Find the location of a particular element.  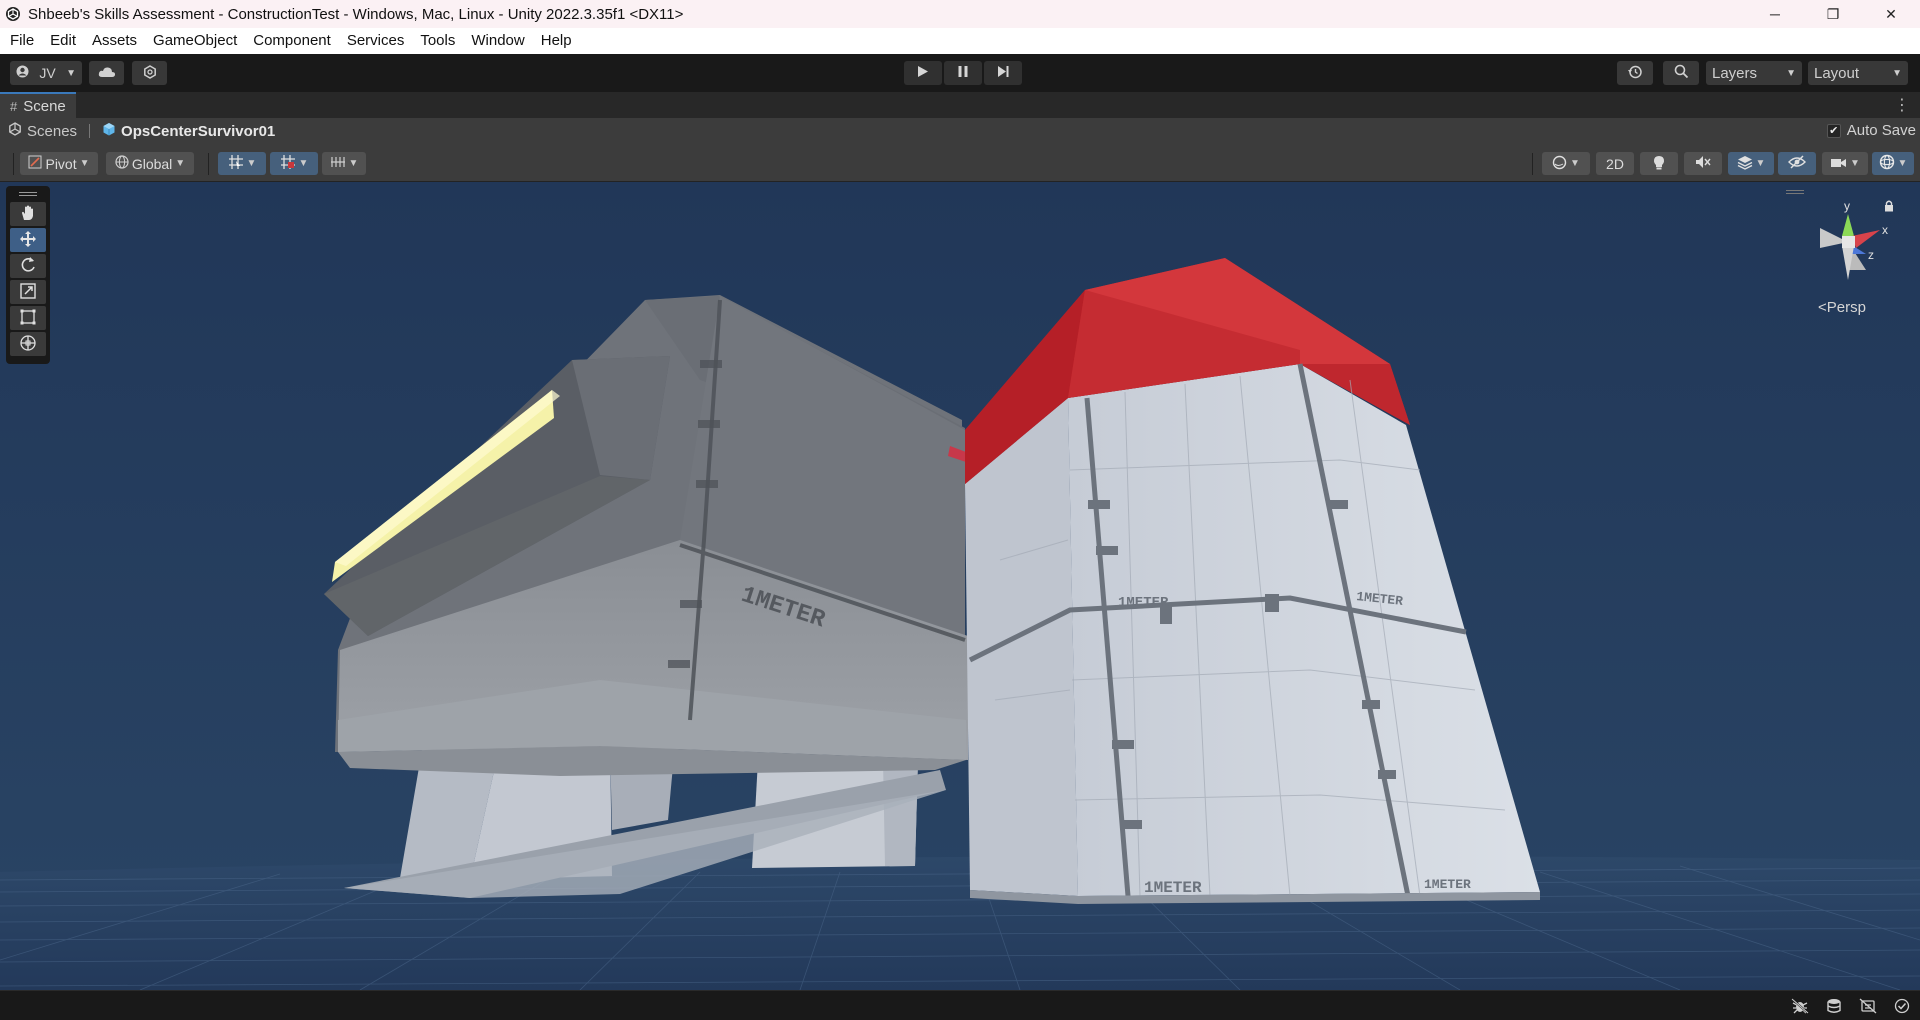

increment-snap-button: ▼ is located at coordinates (344, 163).